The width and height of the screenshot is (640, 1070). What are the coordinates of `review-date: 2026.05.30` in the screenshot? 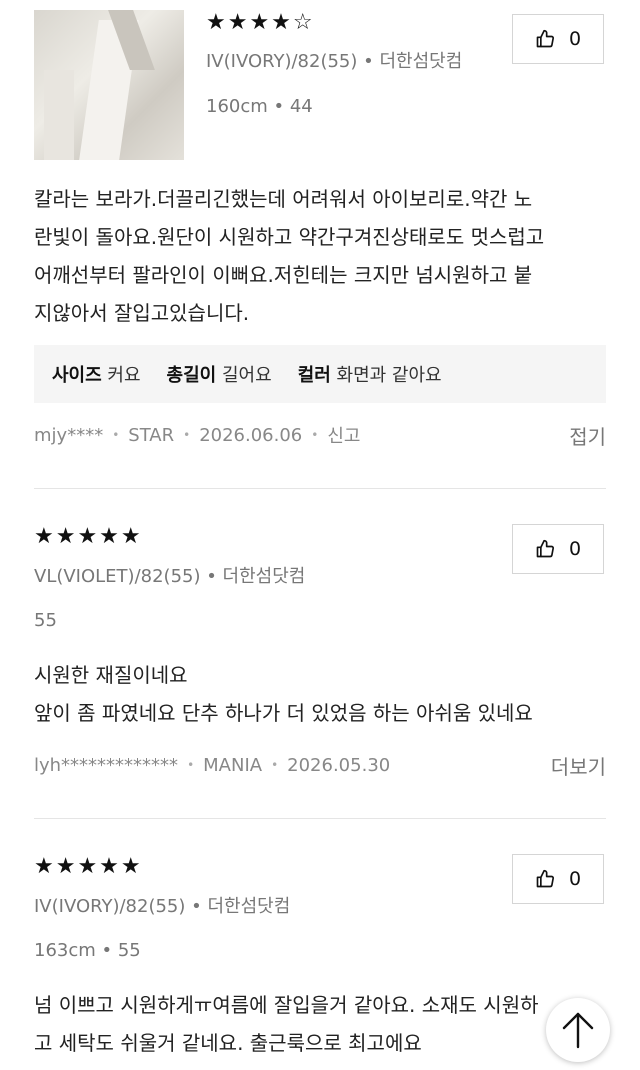 It's located at (339, 765).